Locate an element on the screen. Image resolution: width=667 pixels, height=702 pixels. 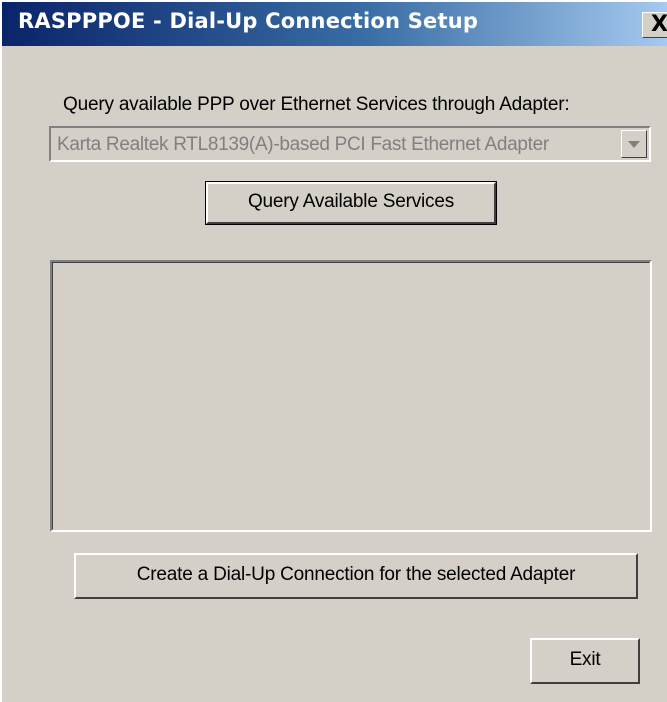
chevron-down-icon is located at coordinates (634, 144).